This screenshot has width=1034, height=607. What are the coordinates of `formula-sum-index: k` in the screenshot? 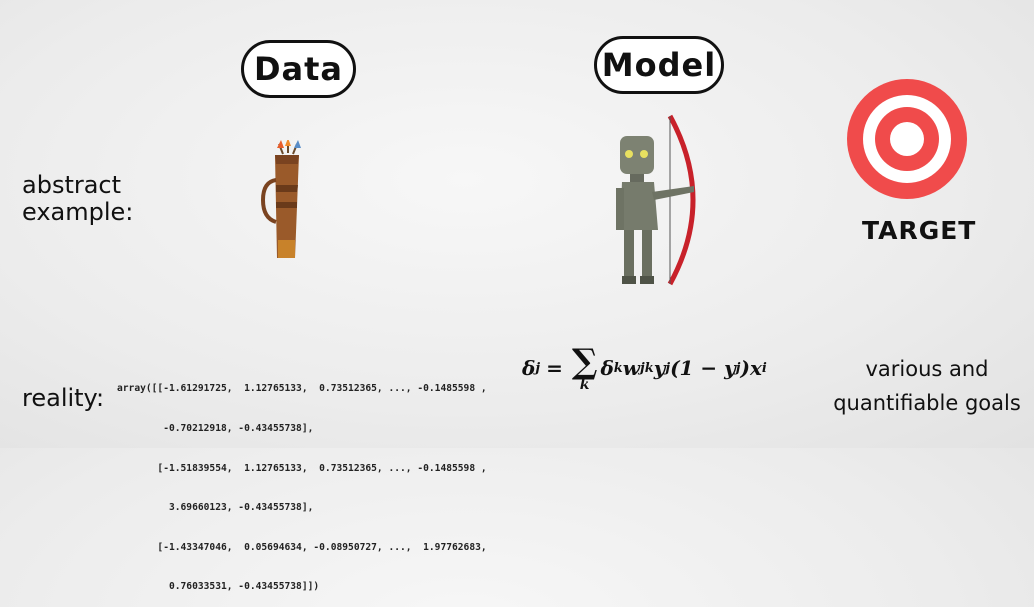 It's located at (584, 385).